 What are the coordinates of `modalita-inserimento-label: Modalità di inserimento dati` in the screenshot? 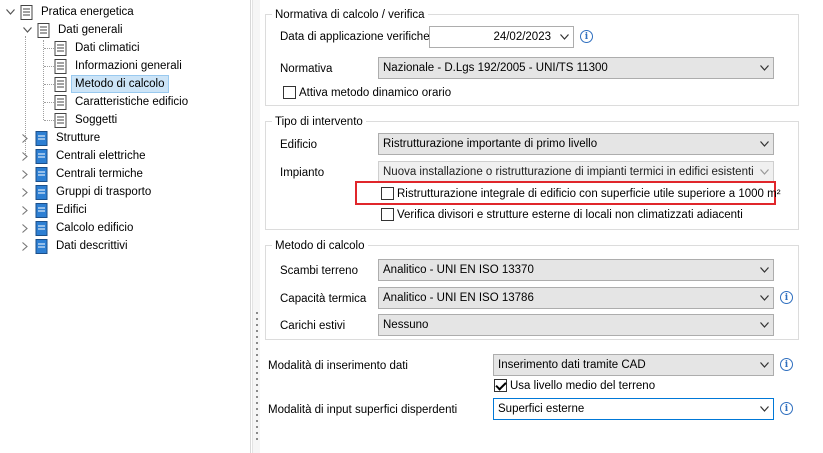 It's located at (338, 366).